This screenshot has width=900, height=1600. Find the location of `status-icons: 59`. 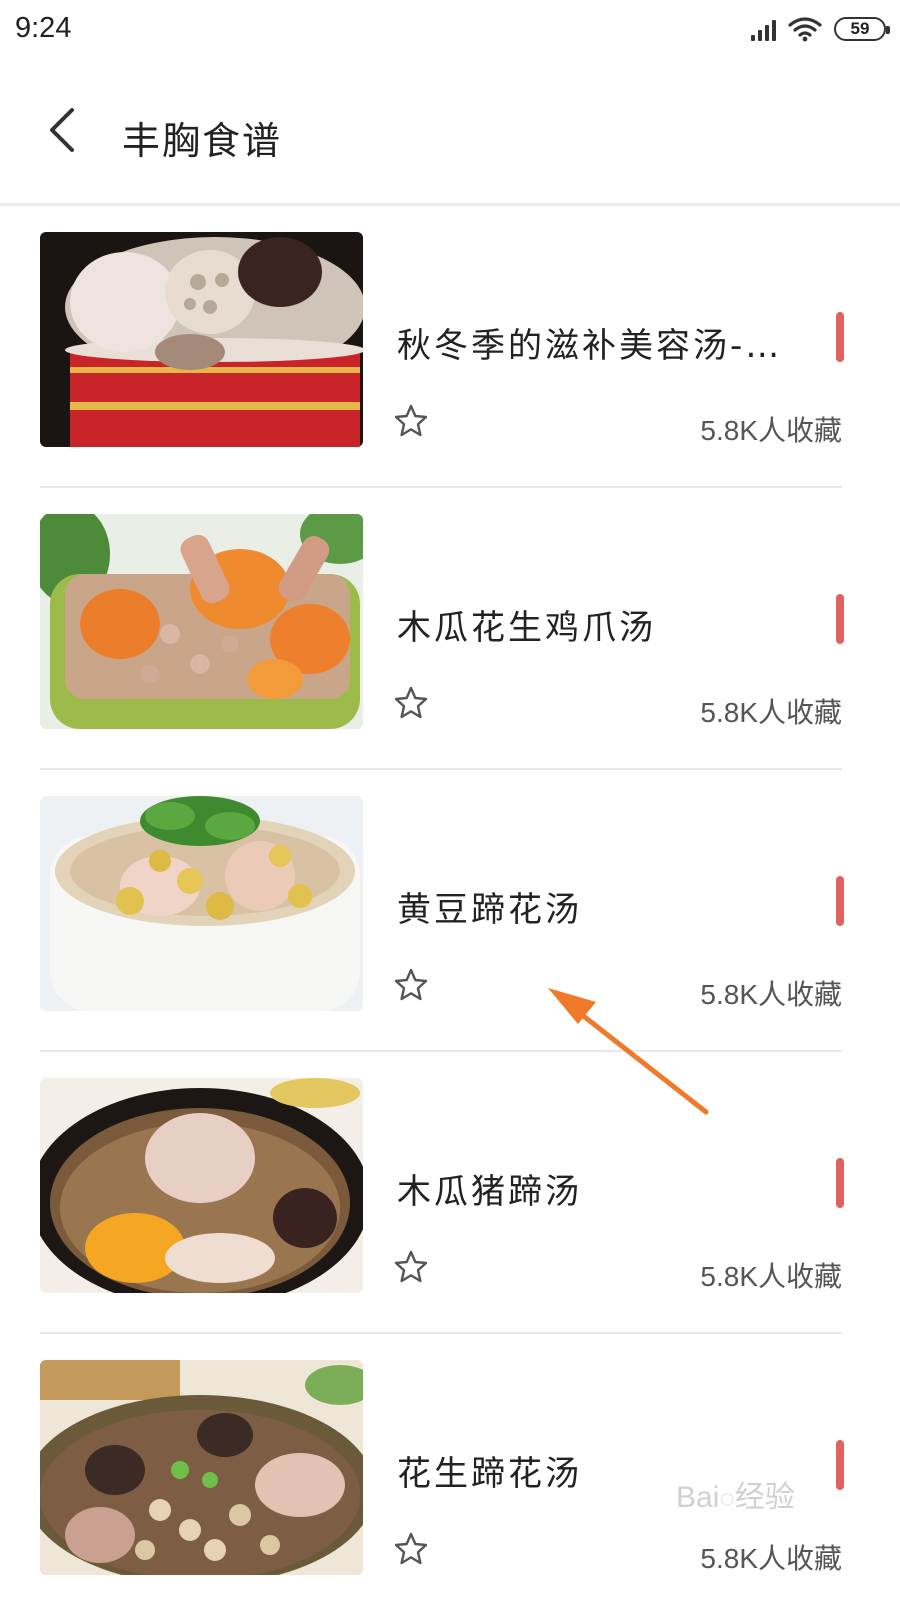

status-icons: 59 is located at coordinates (820, 29).